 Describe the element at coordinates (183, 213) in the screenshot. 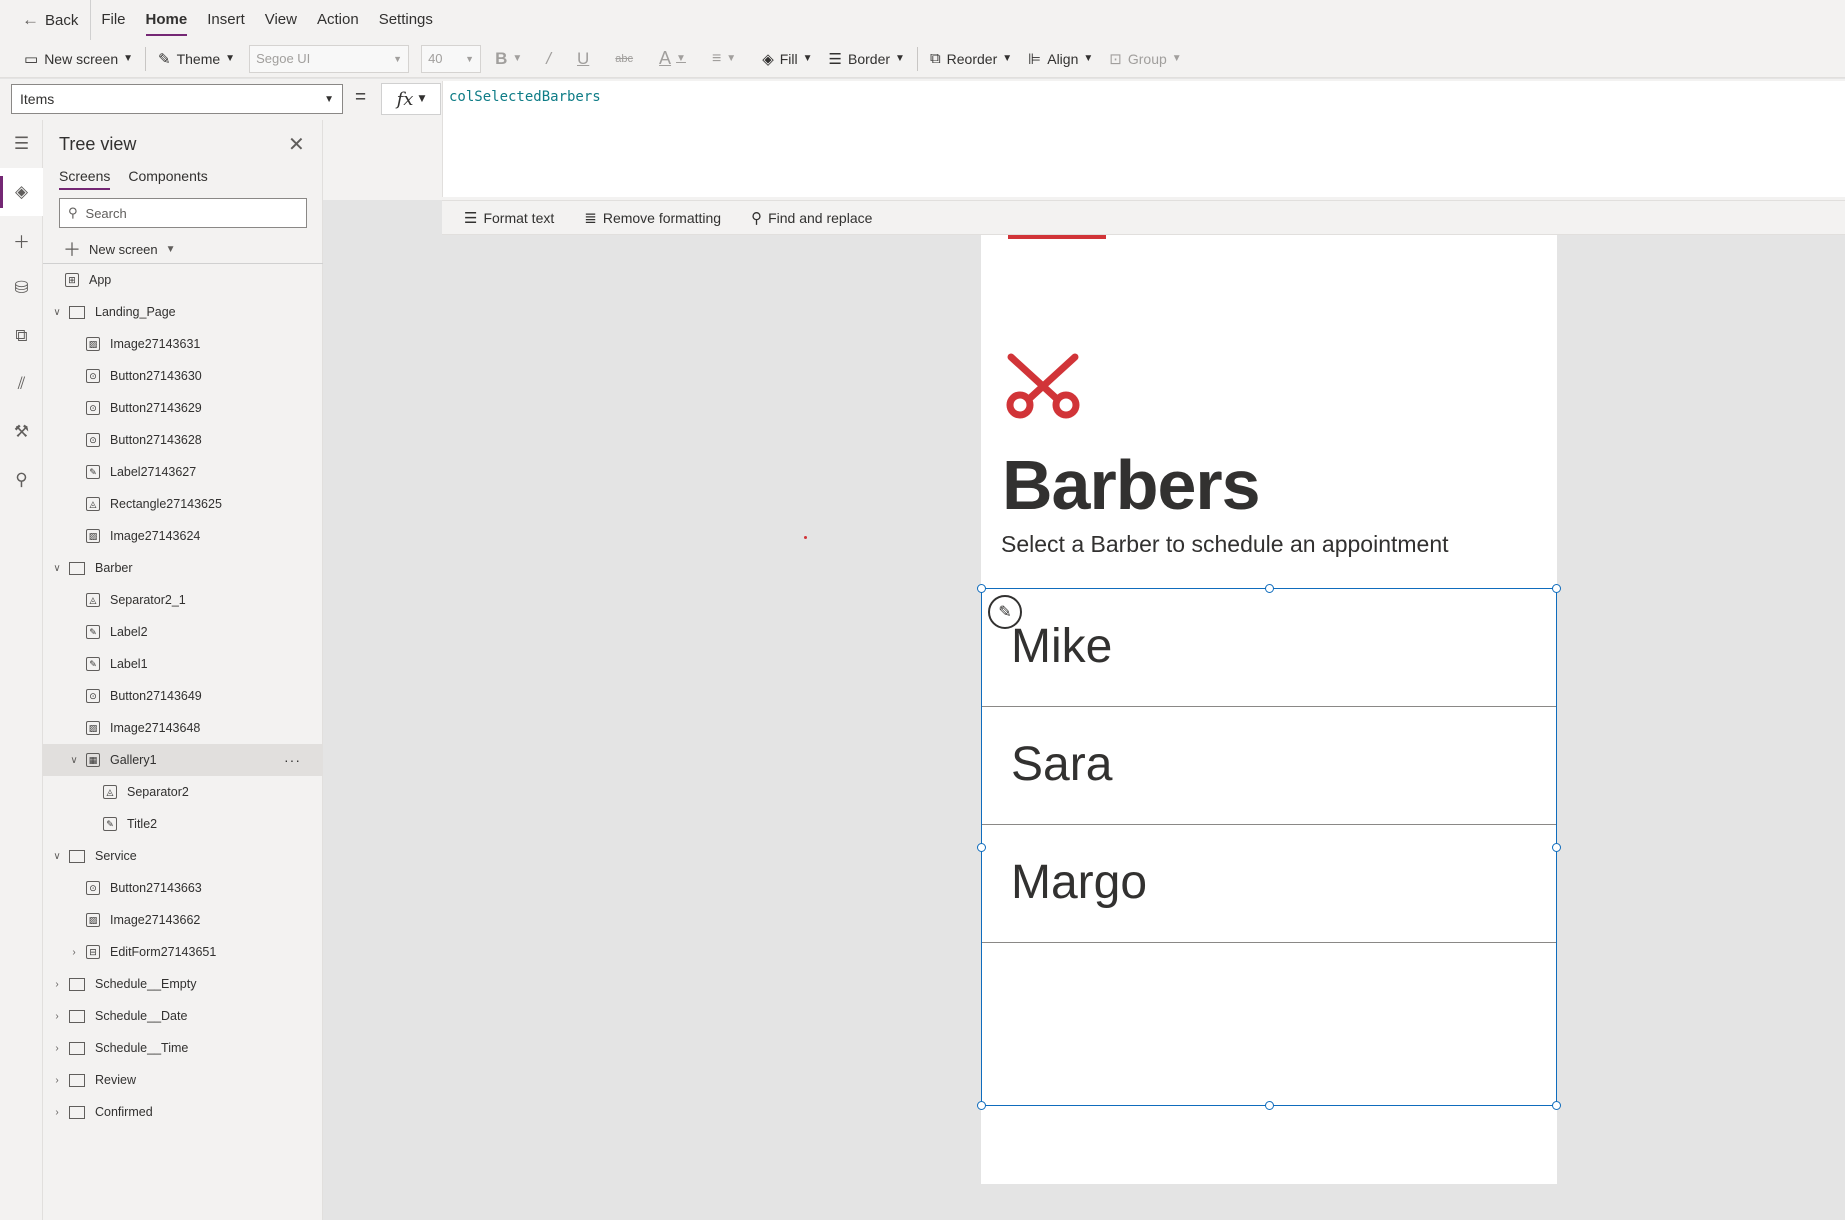

I see `tree-search-input: ⚲ Search` at that location.